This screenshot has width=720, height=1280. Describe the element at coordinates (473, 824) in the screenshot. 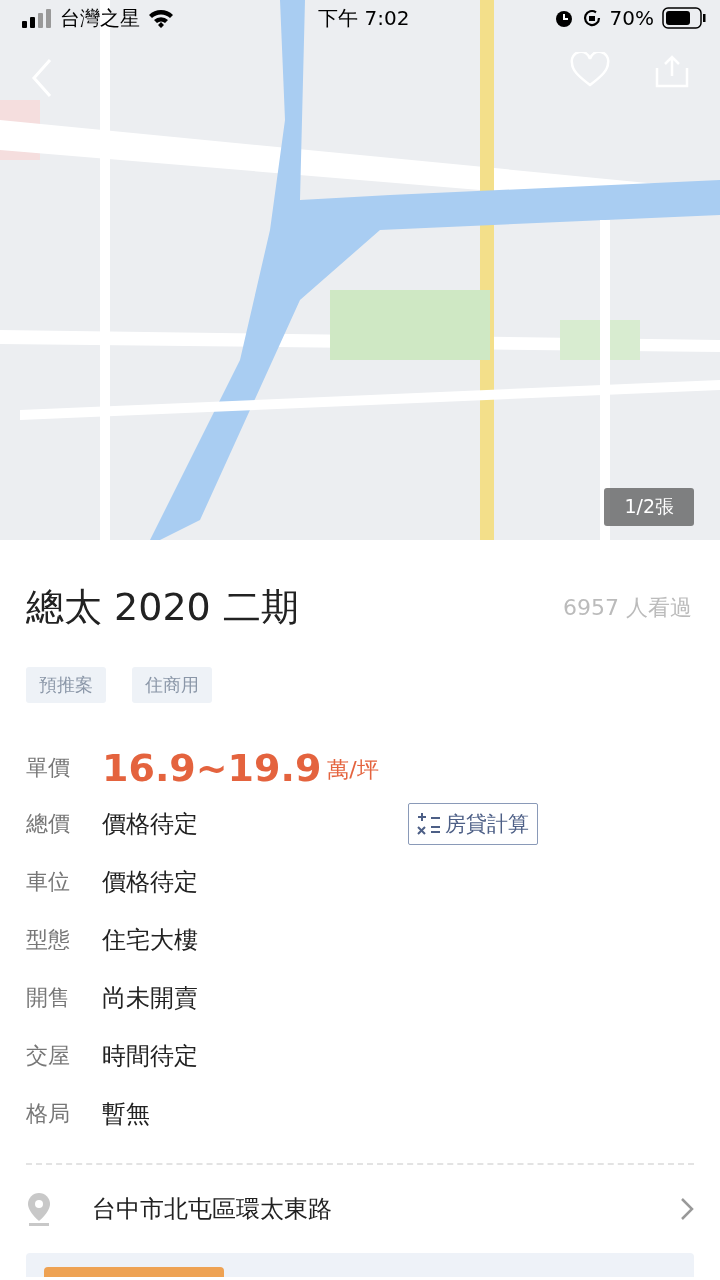

I see `loan-calculator-button: 房貸計算` at that location.